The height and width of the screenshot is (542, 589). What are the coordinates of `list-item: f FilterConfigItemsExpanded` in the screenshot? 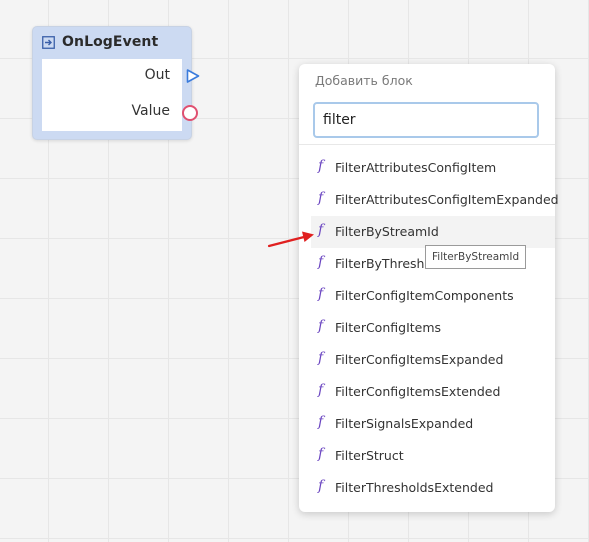 It's located at (427, 360).